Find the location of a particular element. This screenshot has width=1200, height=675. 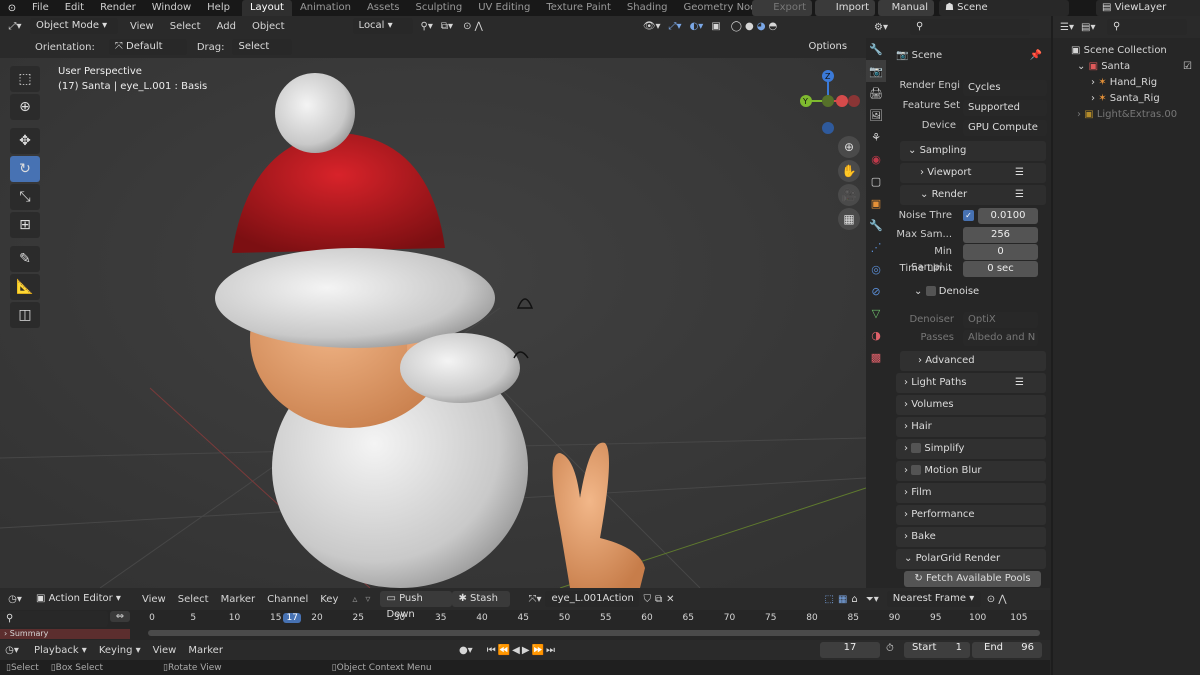

shading-material-icon: ◕ is located at coordinates (761, 26).